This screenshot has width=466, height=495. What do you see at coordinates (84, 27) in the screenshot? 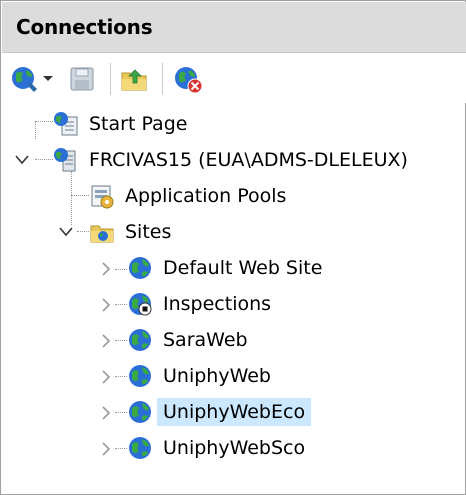
I see `panel-title: Connections` at bounding box center [84, 27].